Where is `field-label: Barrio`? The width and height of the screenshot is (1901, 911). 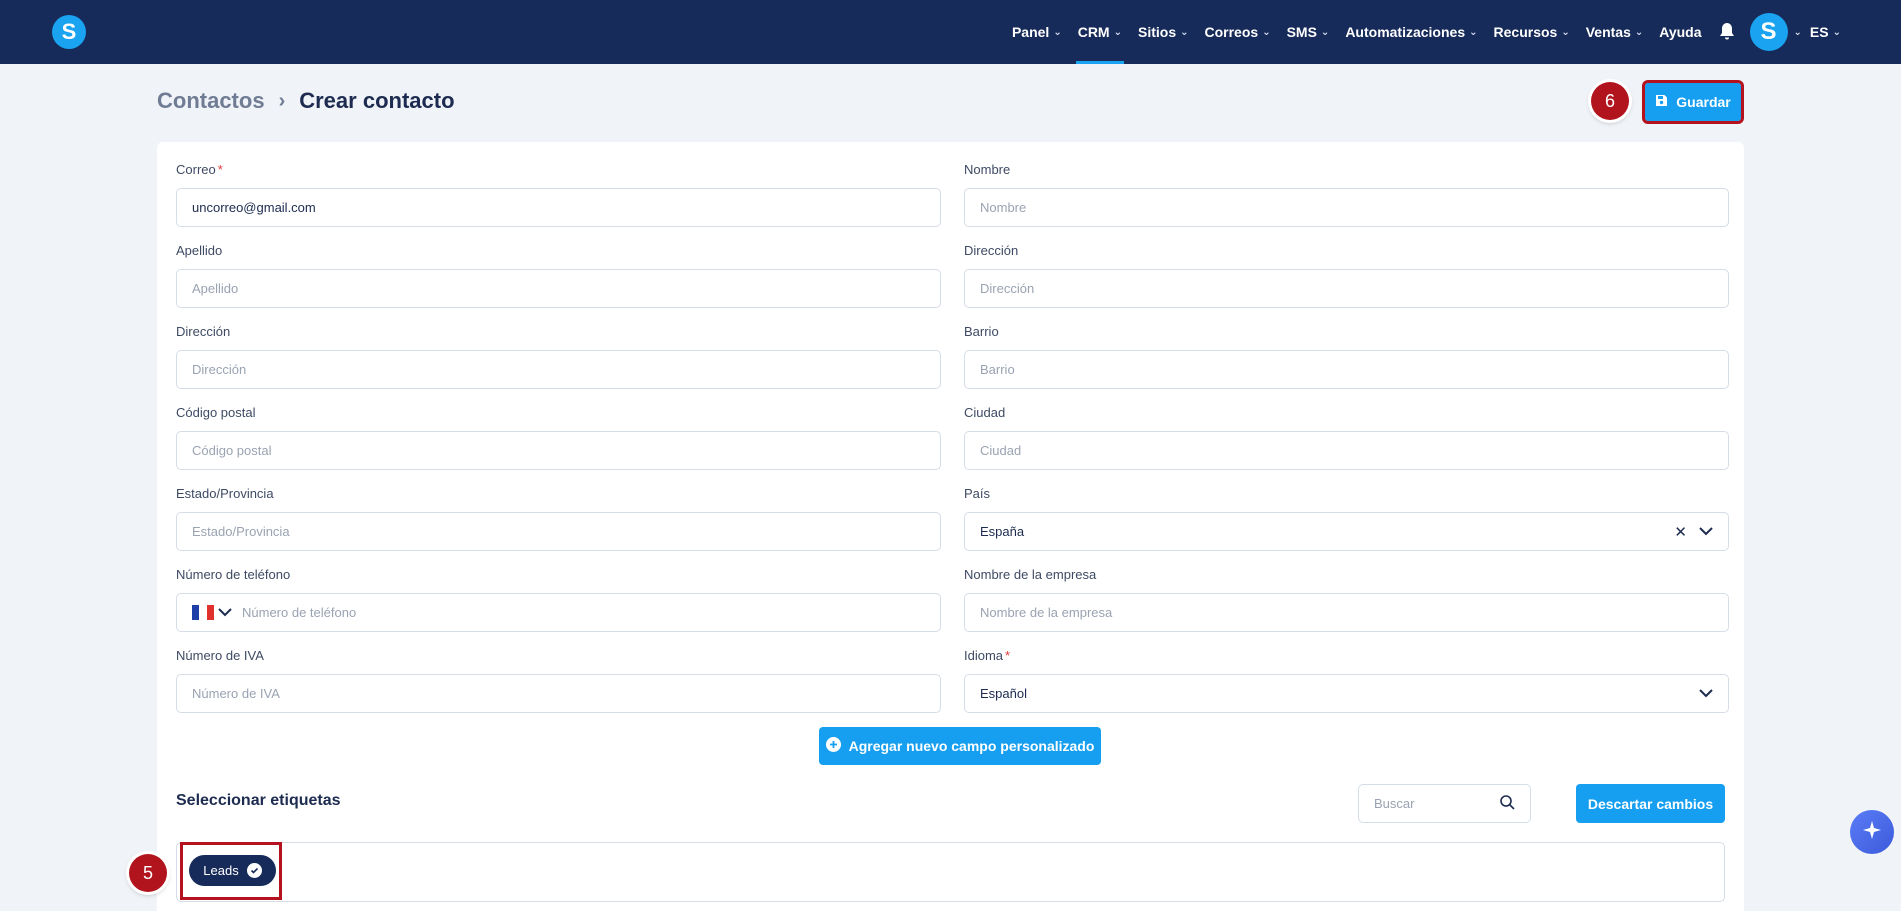
field-label: Barrio is located at coordinates (981, 331).